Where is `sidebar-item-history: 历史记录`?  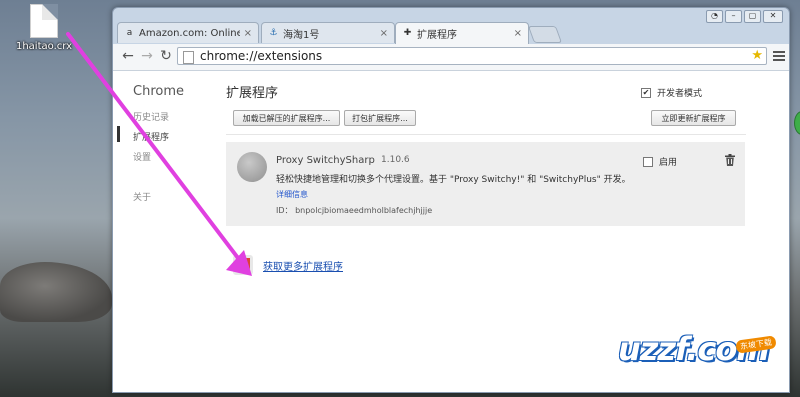
sidebar-item-history: 历史记录 is located at coordinates (151, 116).